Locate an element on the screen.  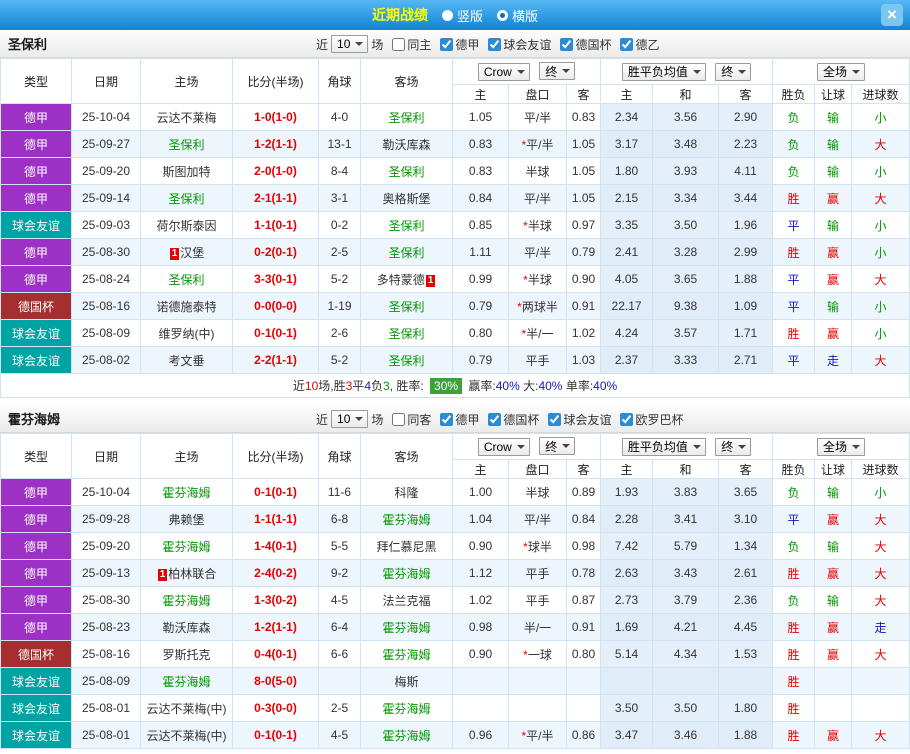
col-let: 让球 is located at coordinates (833, 94).